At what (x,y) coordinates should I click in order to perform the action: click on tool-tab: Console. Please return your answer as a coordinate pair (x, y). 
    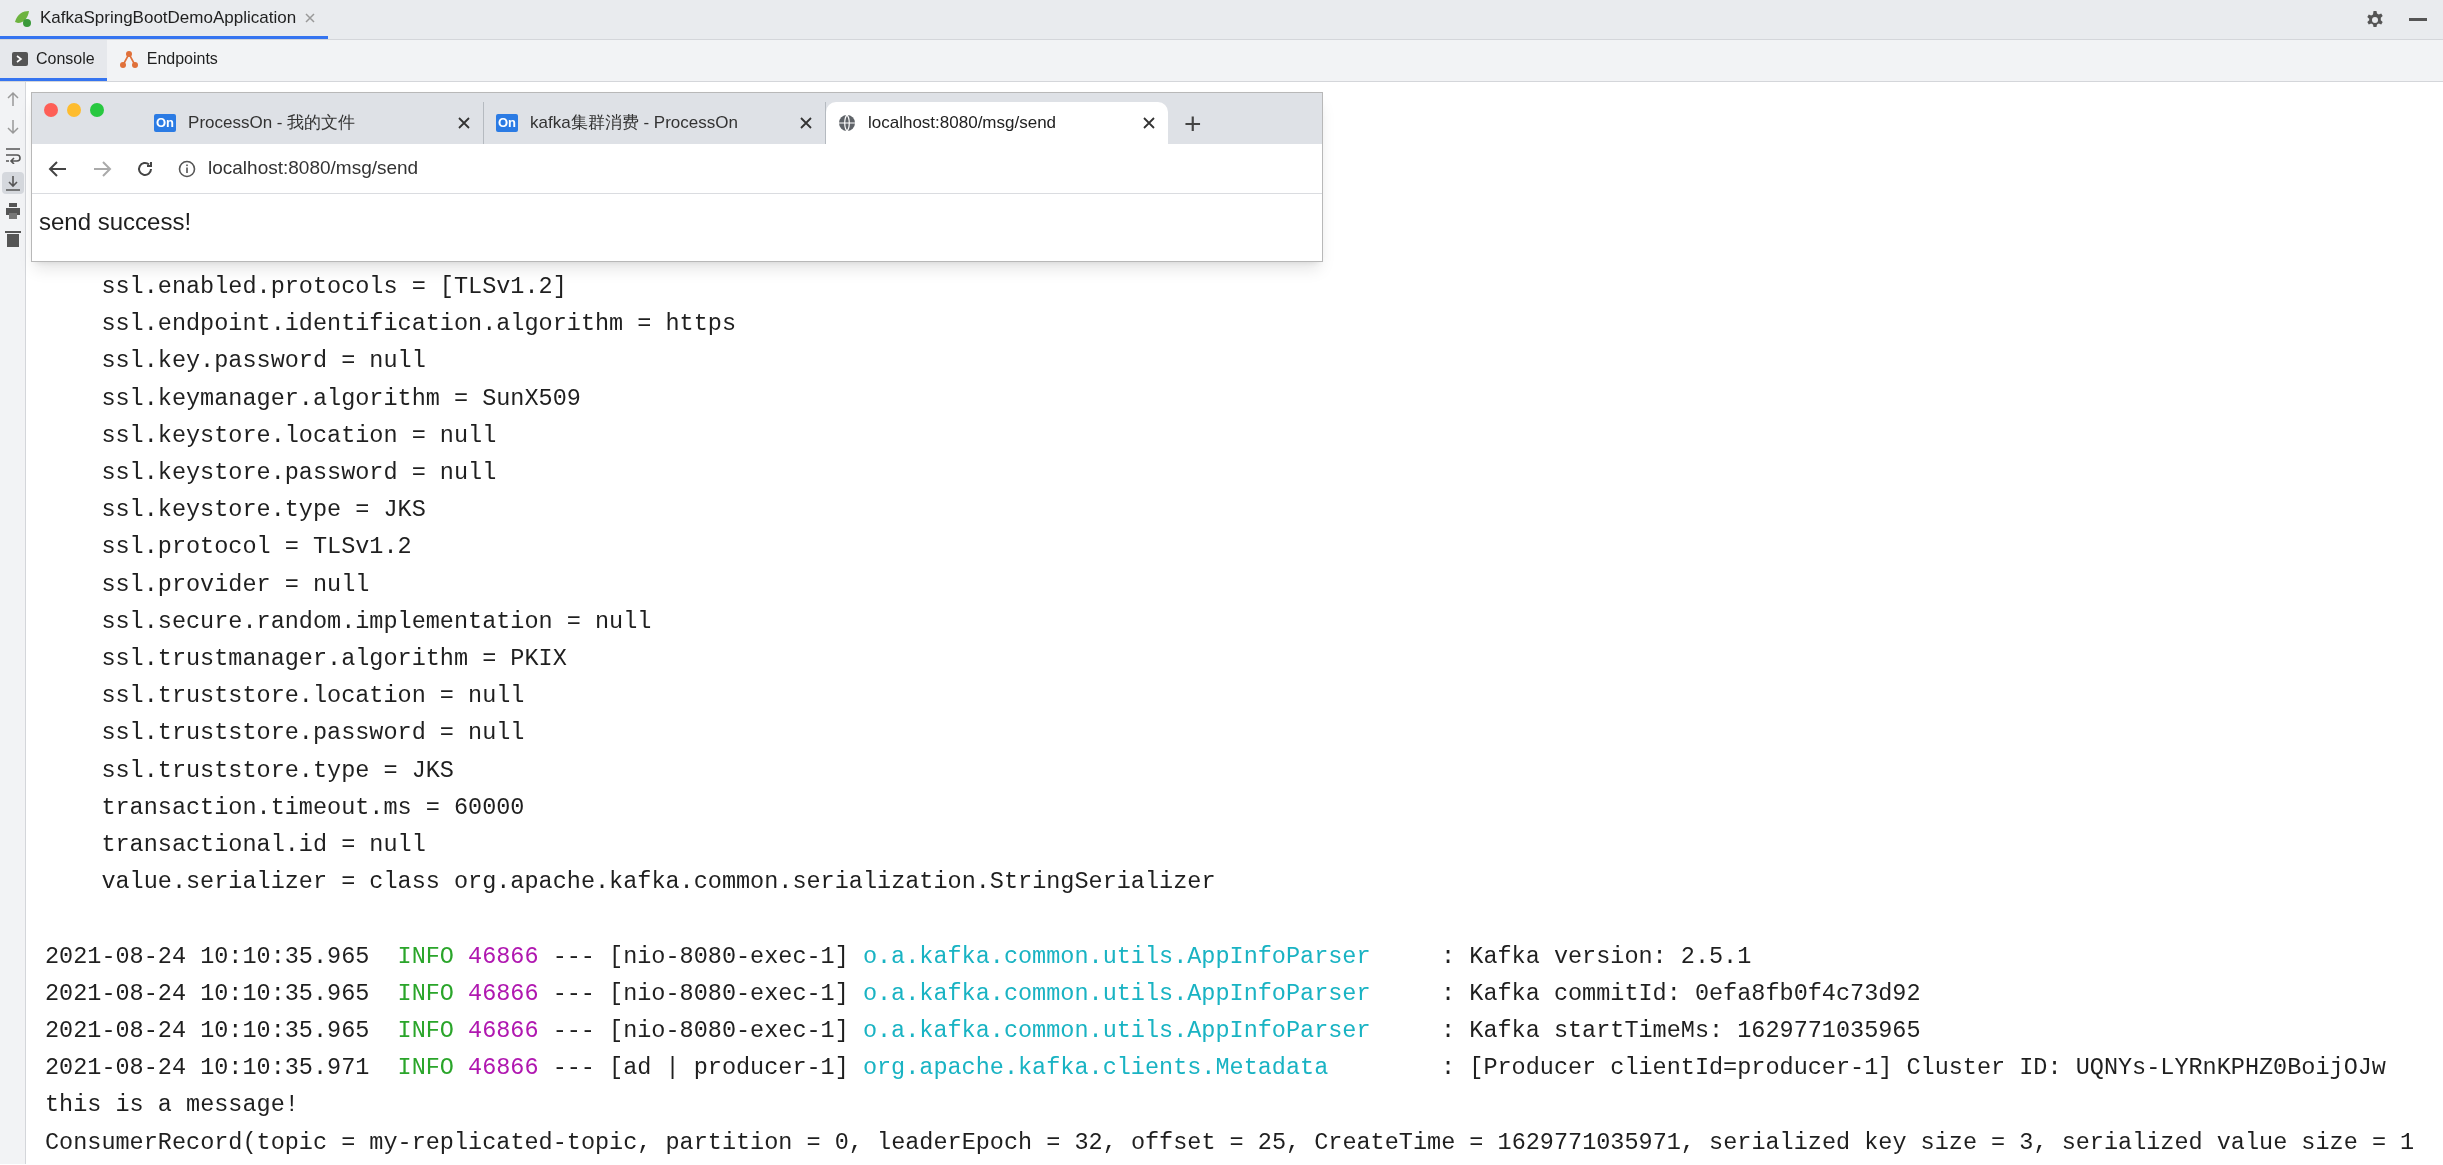
    Looking at the image, I should click on (53, 60).